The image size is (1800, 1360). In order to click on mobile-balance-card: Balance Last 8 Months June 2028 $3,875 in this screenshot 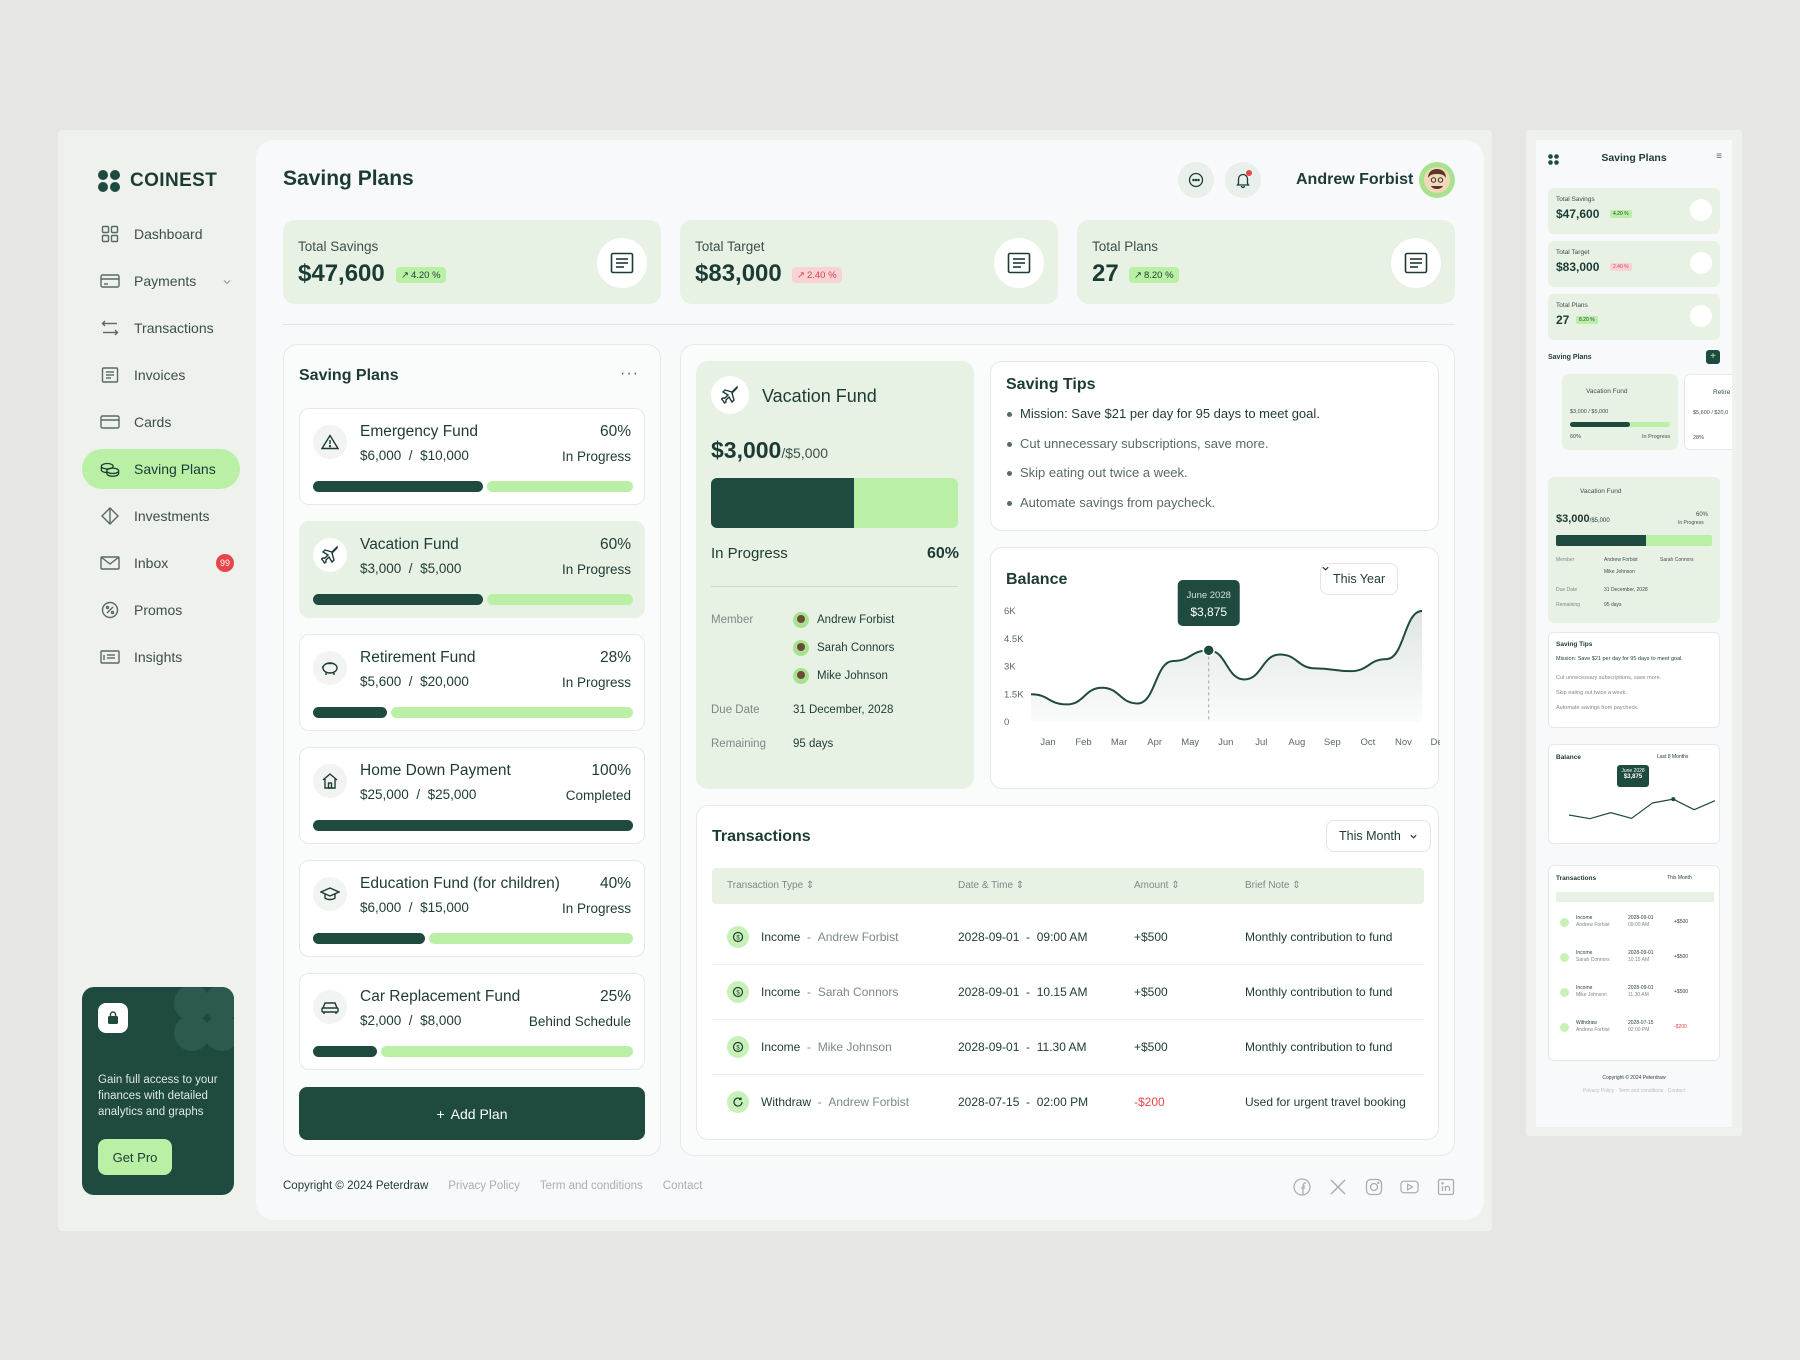, I will do `click(1634, 794)`.